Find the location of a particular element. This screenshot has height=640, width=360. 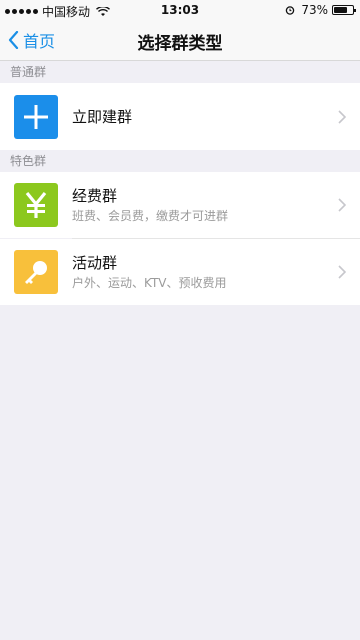

alarm-icon is located at coordinates (290, 10).